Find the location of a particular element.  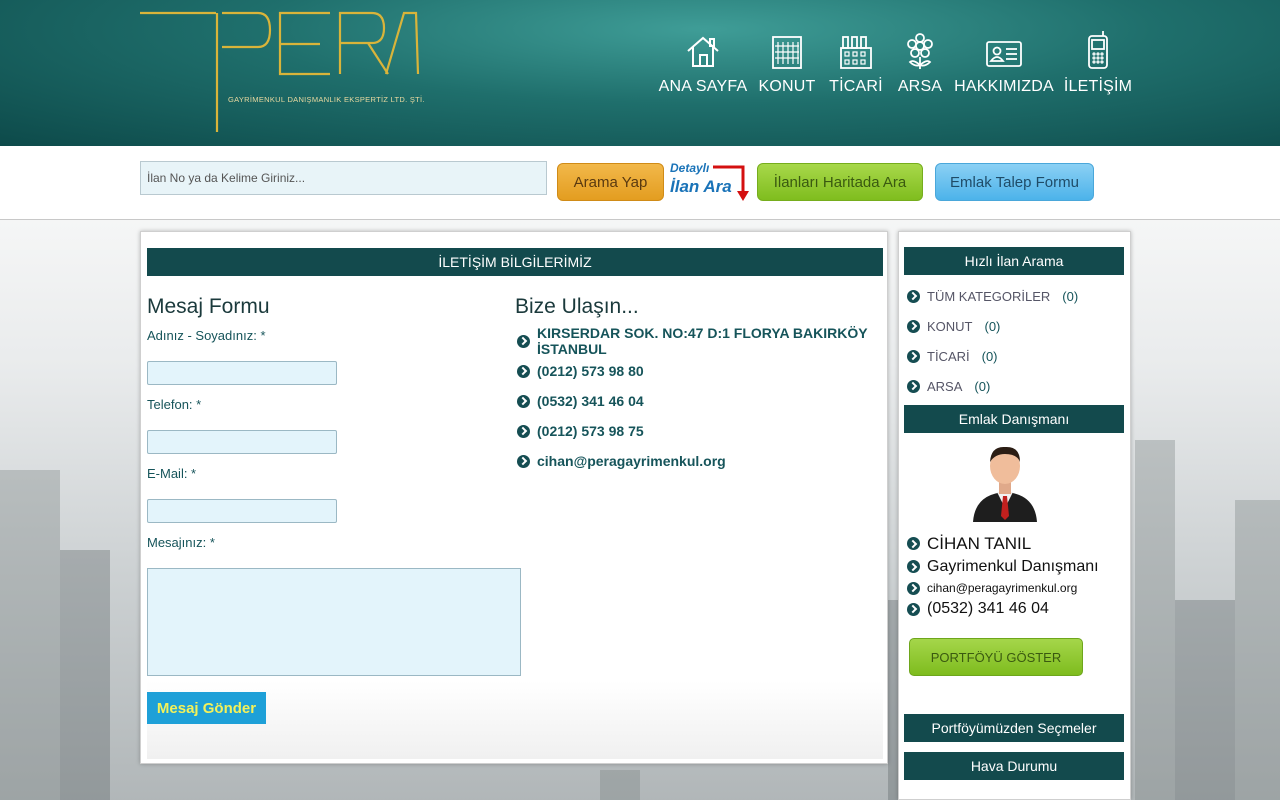

nav-about: HAKKIMIZDA is located at coordinates (1004, 62).